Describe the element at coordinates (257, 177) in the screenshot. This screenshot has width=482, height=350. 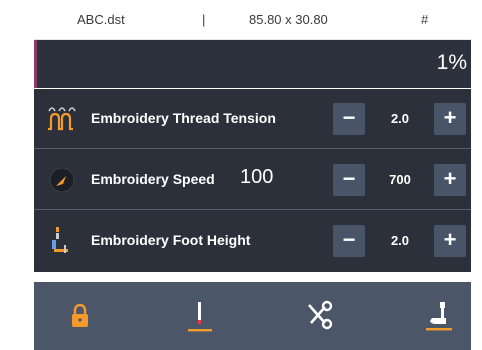
I see `speed-large-value: 100` at that location.